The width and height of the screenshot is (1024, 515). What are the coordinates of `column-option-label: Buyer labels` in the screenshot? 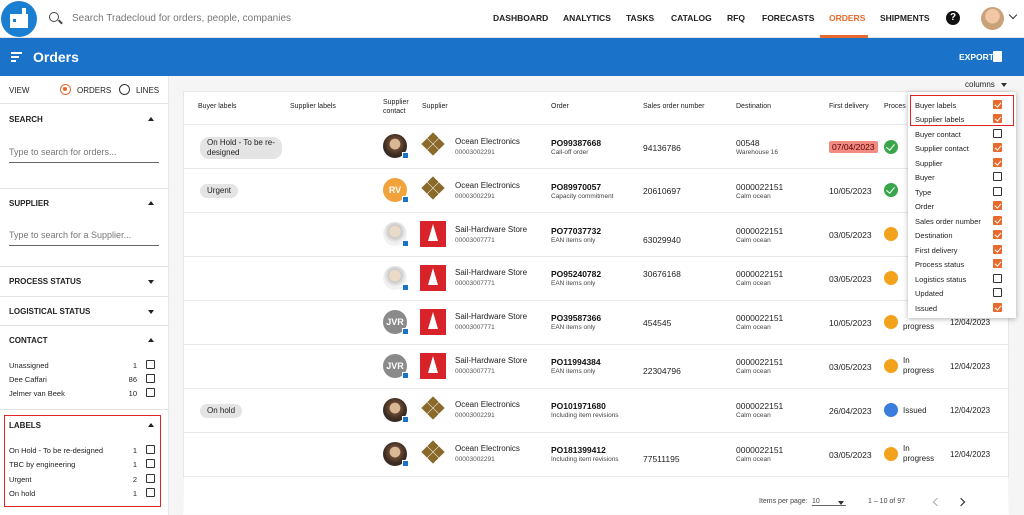 It's located at (935, 105).